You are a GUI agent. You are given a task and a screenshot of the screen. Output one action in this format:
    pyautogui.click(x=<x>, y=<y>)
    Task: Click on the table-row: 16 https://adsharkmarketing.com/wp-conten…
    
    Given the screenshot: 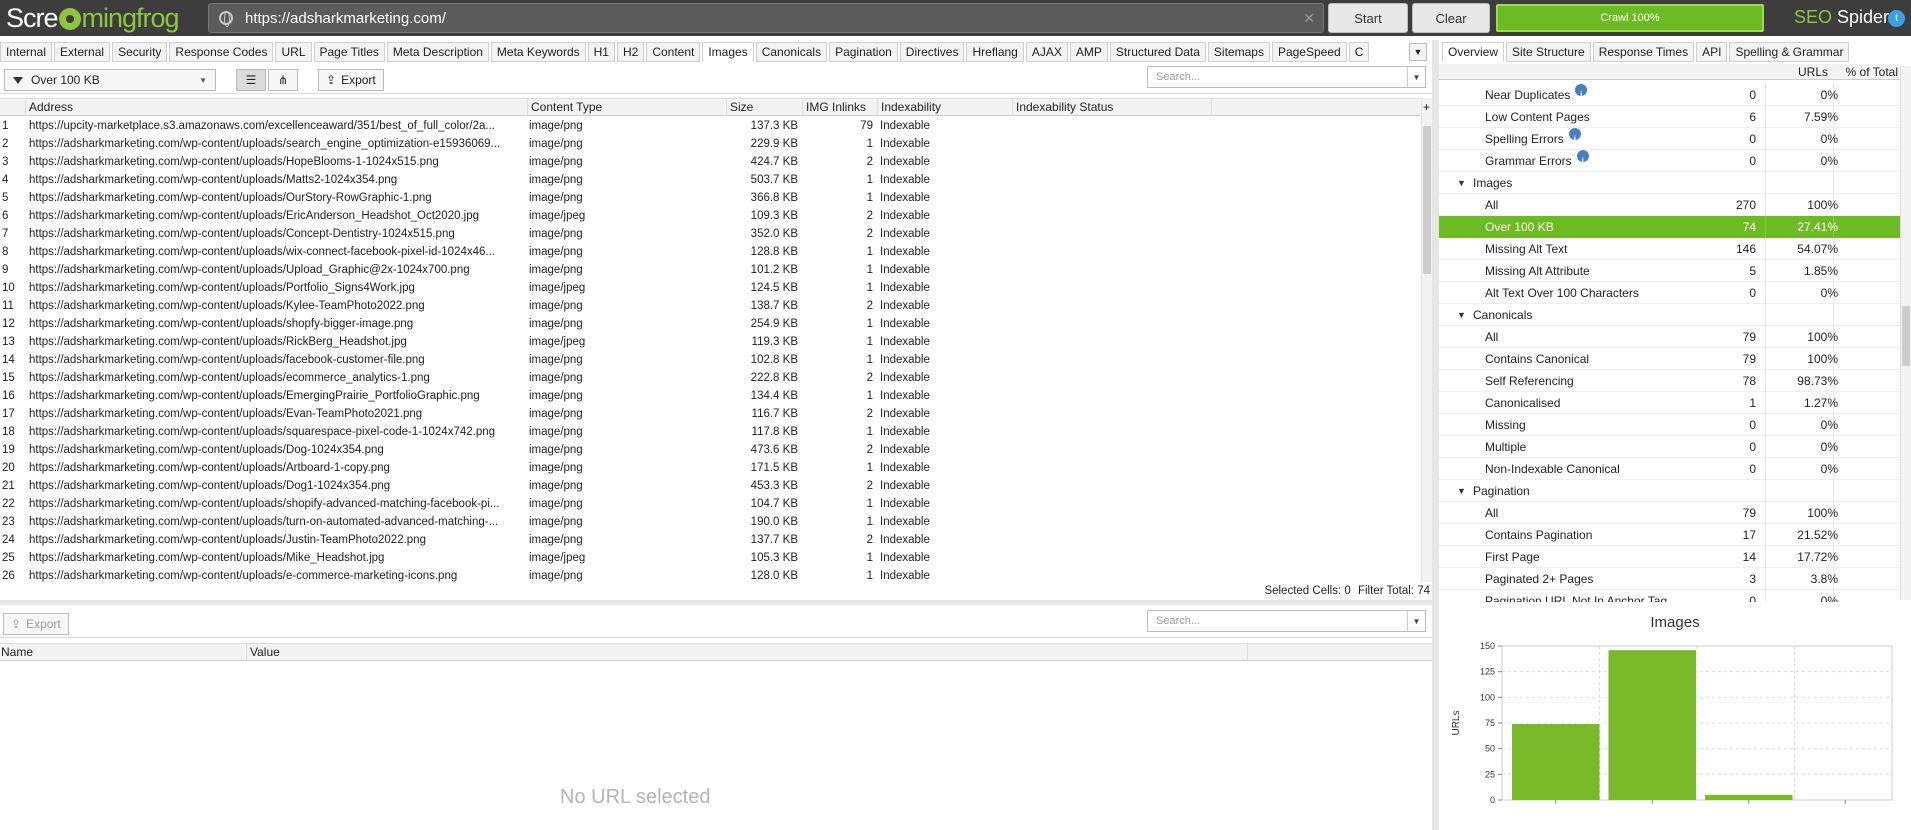 What is the action you would take?
    pyautogui.click(x=710, y=396)
    